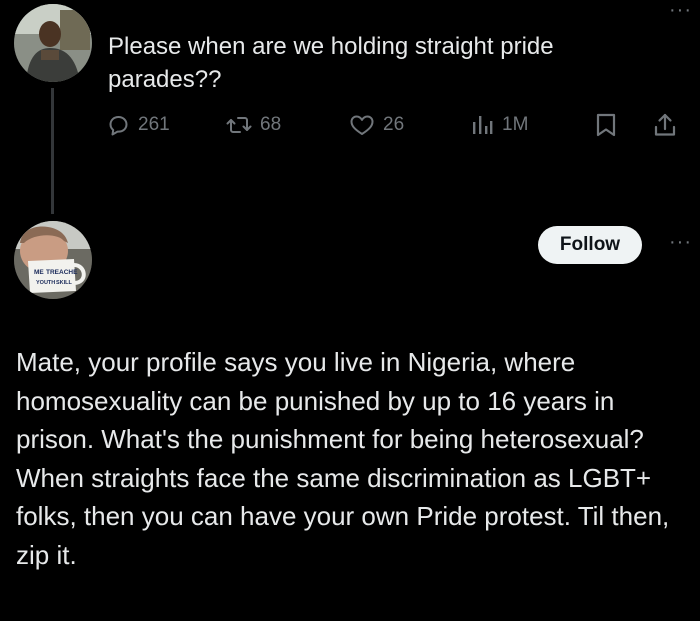 The image size is (700, 621). Describe the element at coordinates (590, 245) in the screenshot. I see `follow-button: Follow` at that location.